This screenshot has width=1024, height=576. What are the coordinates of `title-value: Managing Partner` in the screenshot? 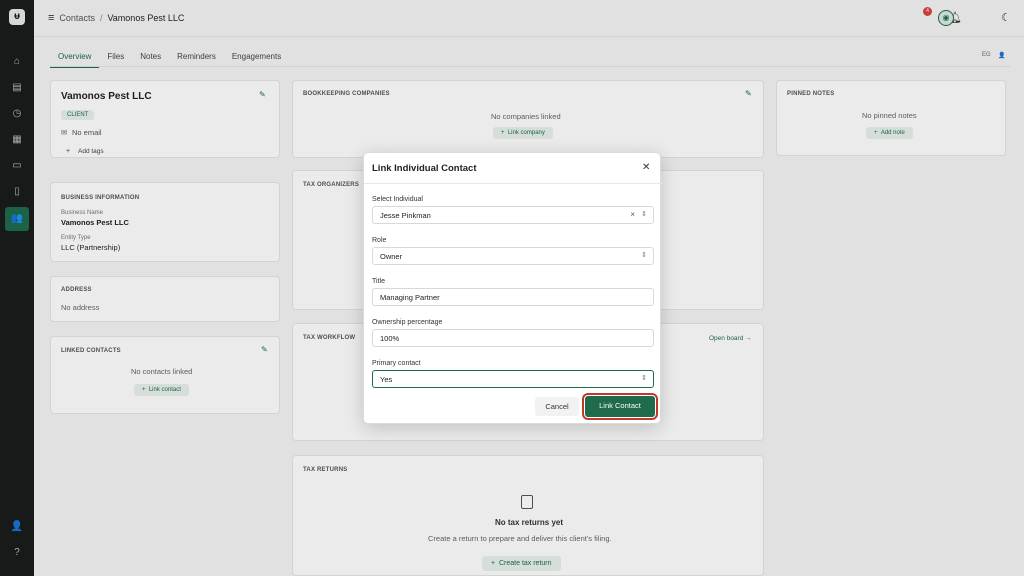 It's located at (410, 297).